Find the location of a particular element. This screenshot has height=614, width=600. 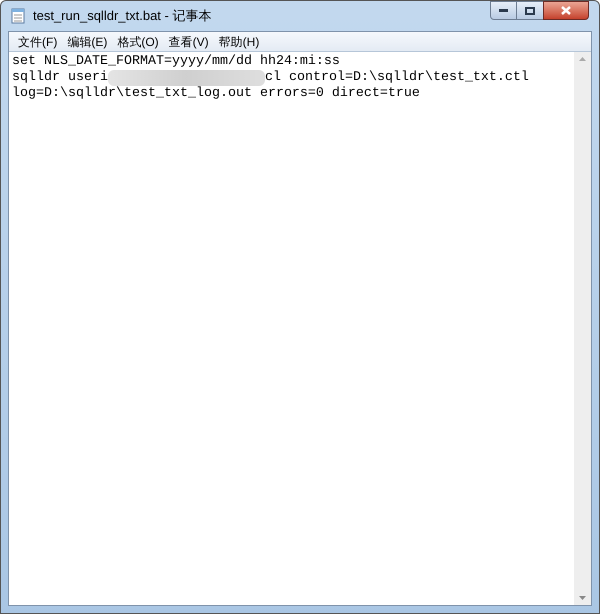

code-line: cl control=D:\sqlldr\test_txt.ctl is located at coordinates (396, 78).